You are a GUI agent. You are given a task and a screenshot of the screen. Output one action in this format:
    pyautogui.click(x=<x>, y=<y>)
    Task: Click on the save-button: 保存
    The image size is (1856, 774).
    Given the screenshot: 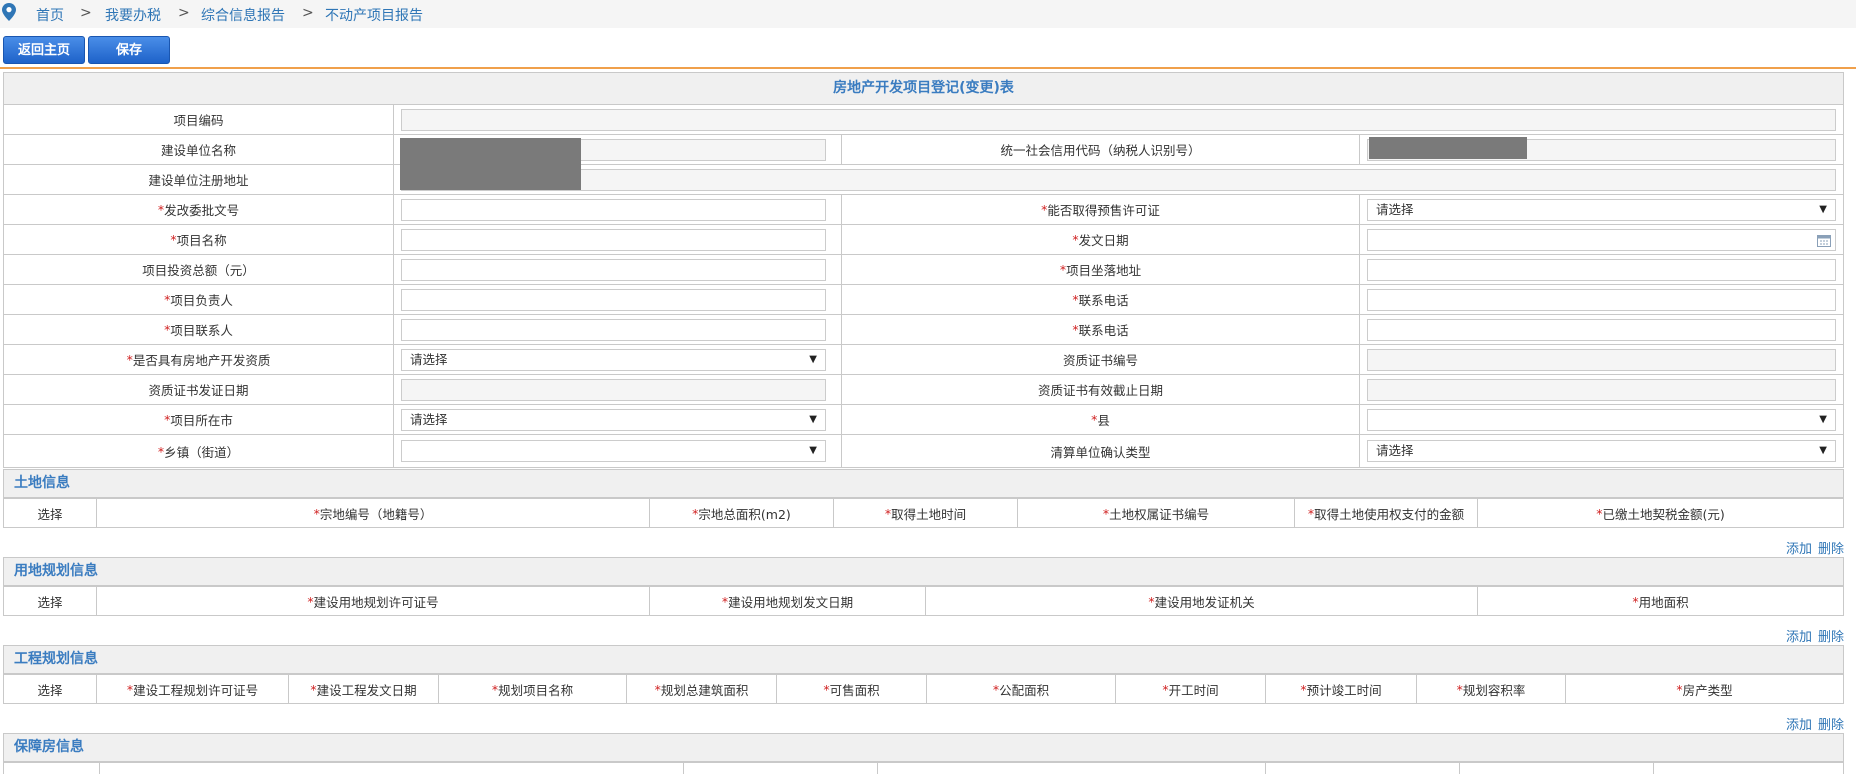 What is the action you would take?
    pyautogui.click(x=129, y=50)
    